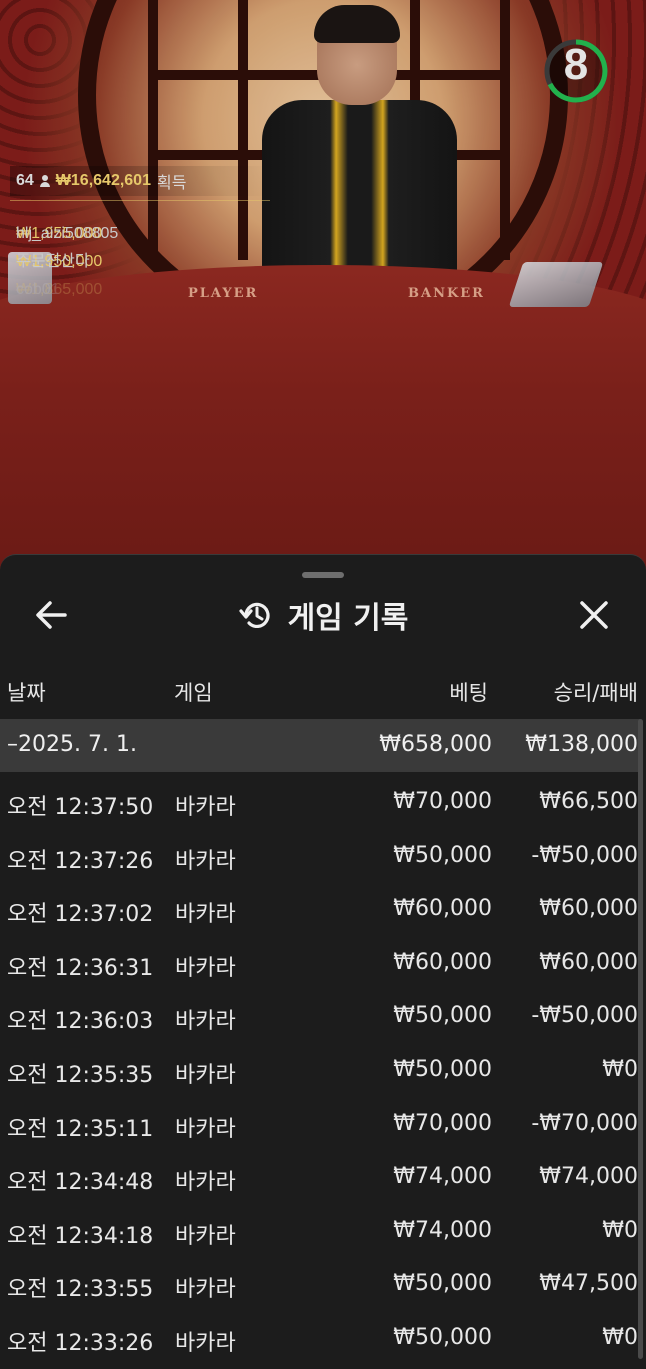  I want to click on row-time: 오전 12:33:55, so click(80, 1290).